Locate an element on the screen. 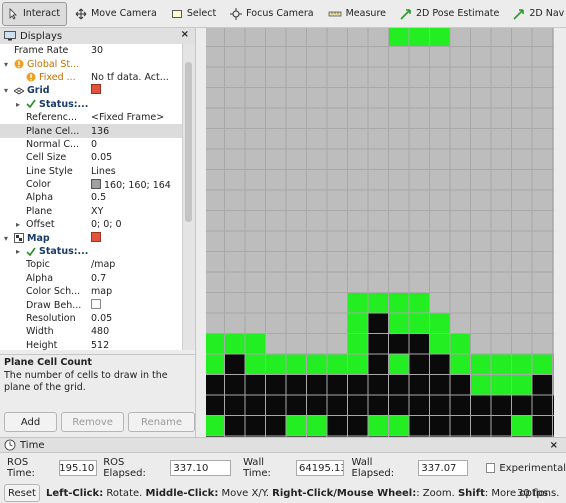 The image size is (566, 503). tree-row: Alpha 0.5 is located at coordinates (91, 197).